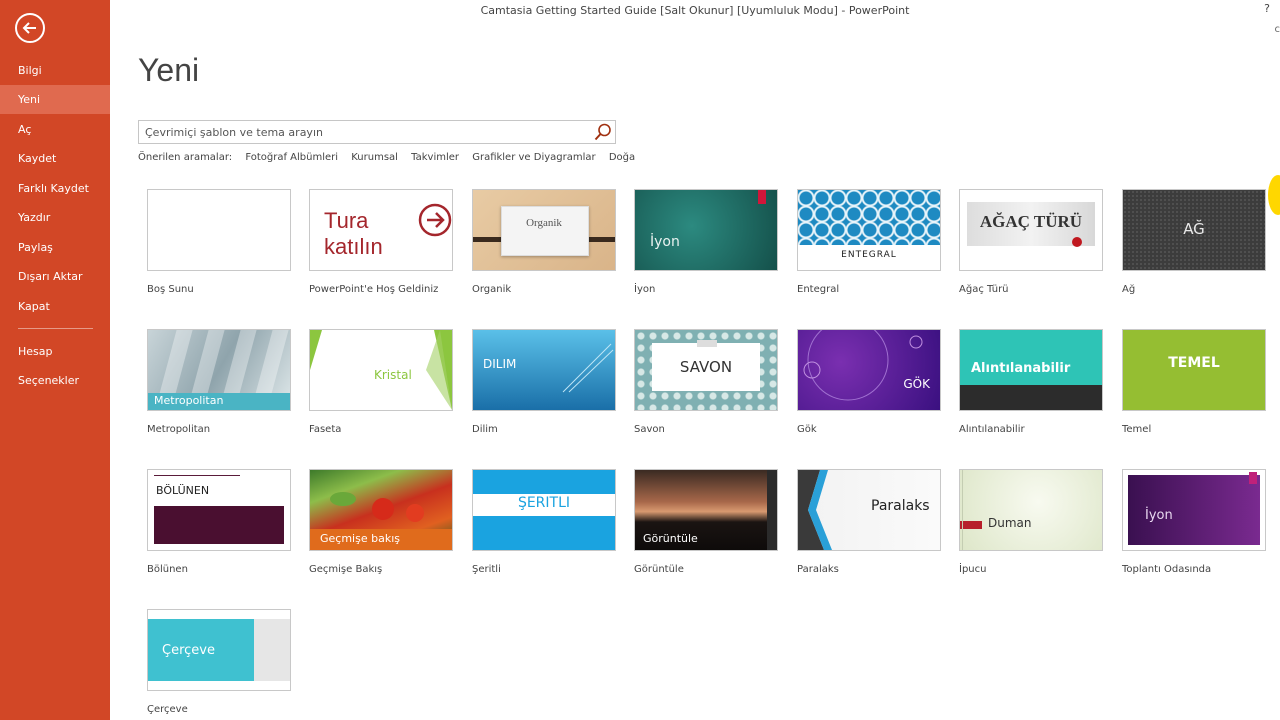 Image resolution: width=1280 pixels, height=720 pixels. What do you see at coordinates (55, 129) in the screenshot?
I see `sidebar-item-ac: Aç` at bounding box center [55, 129].